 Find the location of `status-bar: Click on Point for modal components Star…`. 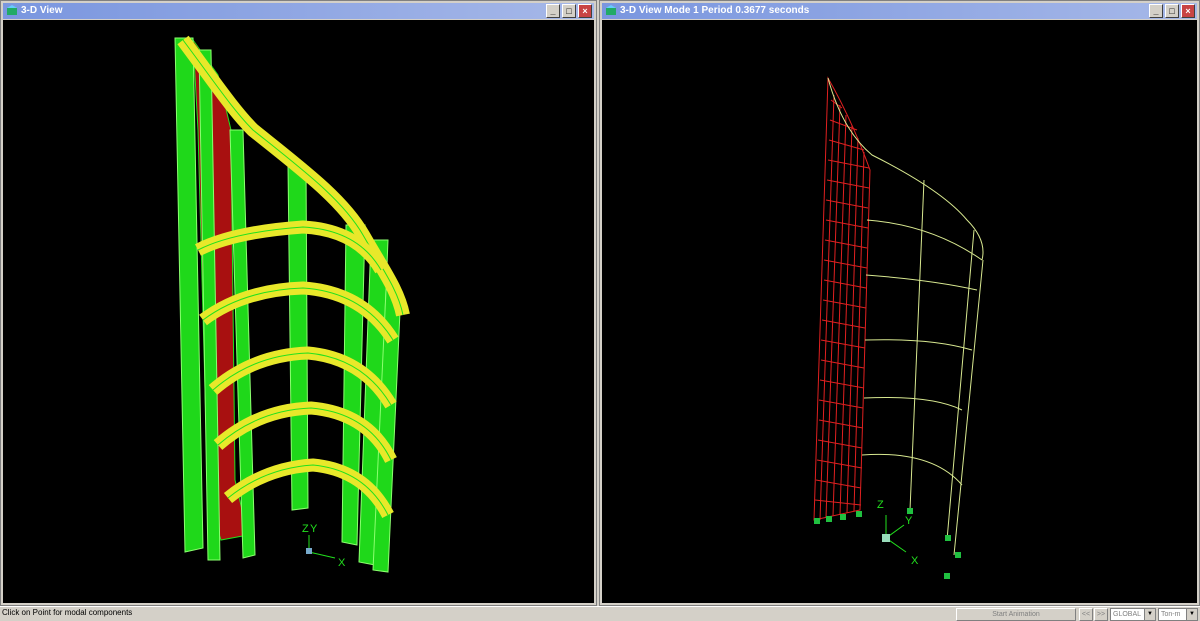

status-bar: Click on Point for modal components Star… is located at coordinates (600, 613).